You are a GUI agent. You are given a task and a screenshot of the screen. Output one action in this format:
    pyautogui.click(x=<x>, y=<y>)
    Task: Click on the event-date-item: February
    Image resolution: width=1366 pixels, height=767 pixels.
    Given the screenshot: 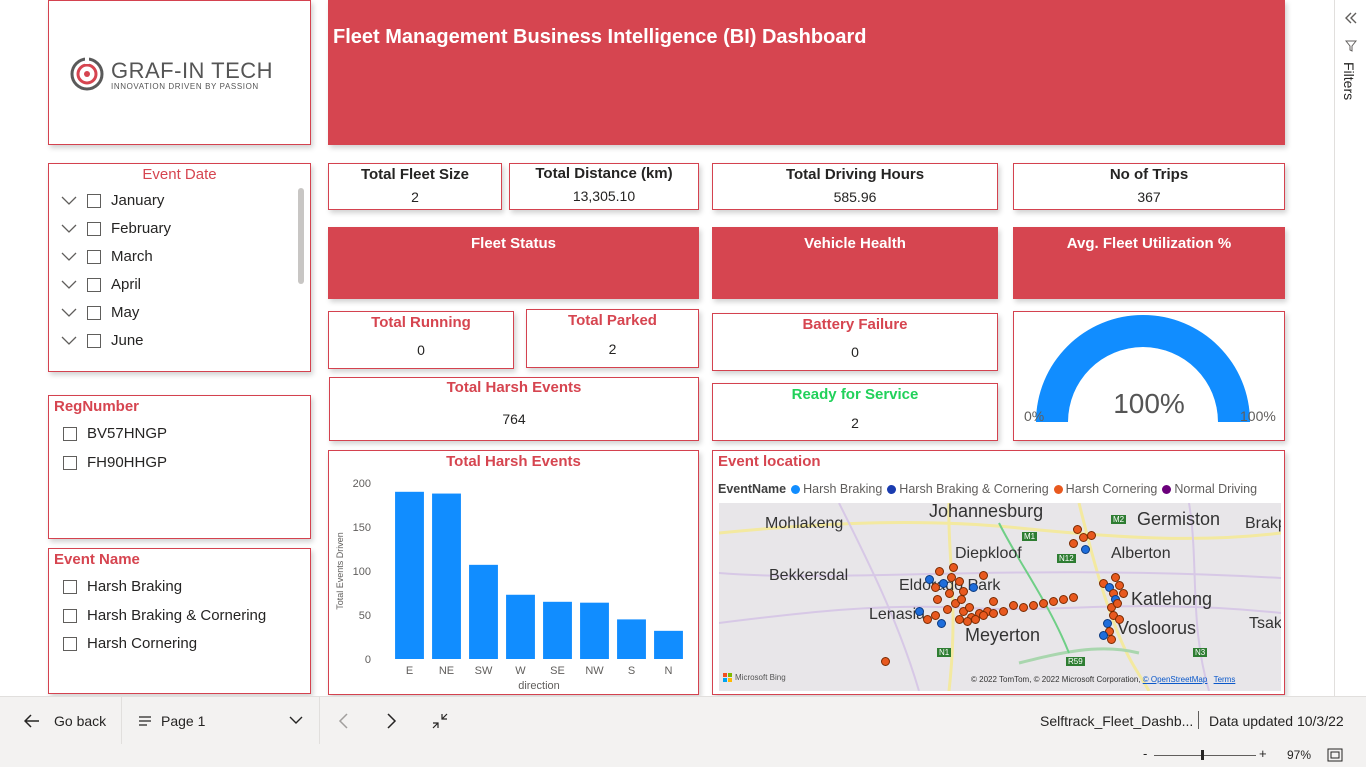 What is the action you would take?
    pyautogui.click(x=116, y=228)
    